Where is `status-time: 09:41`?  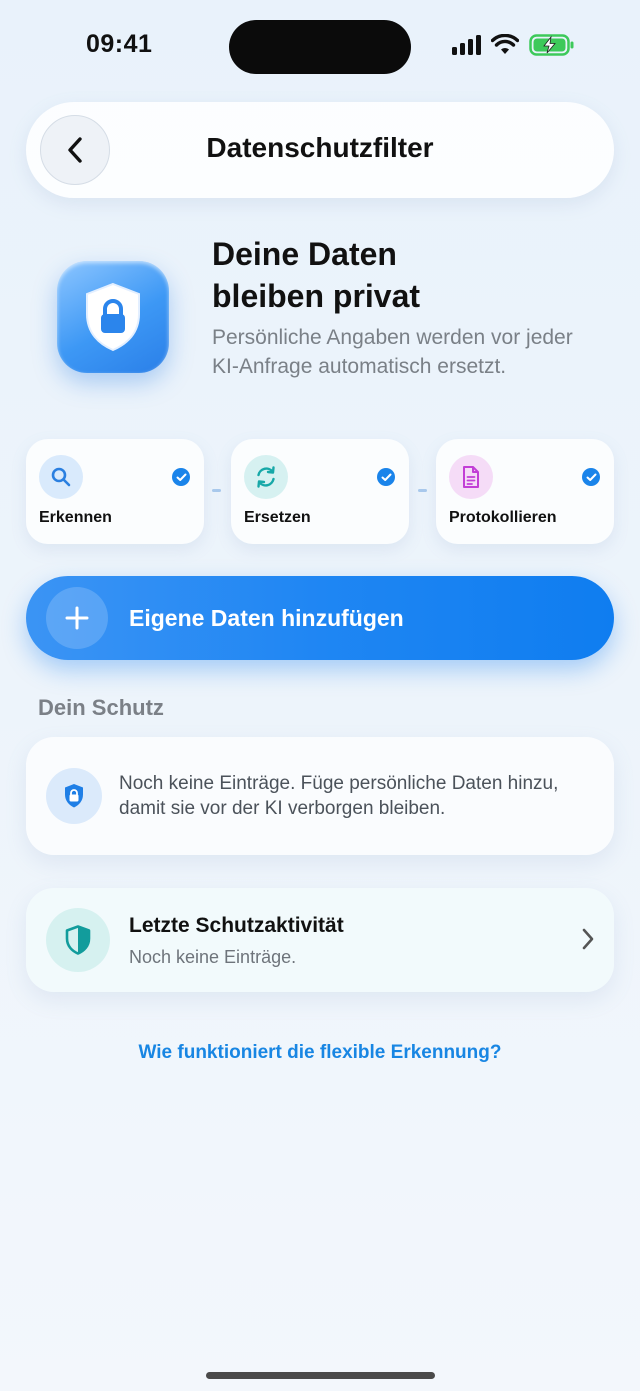
status-time: 09:41 is located at coordinates (119, 44).